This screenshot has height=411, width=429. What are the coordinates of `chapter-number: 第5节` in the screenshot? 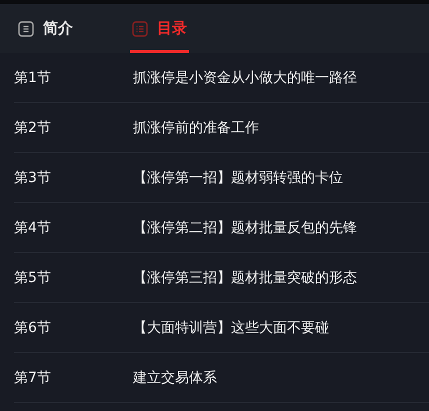 It's located at (33, 277).